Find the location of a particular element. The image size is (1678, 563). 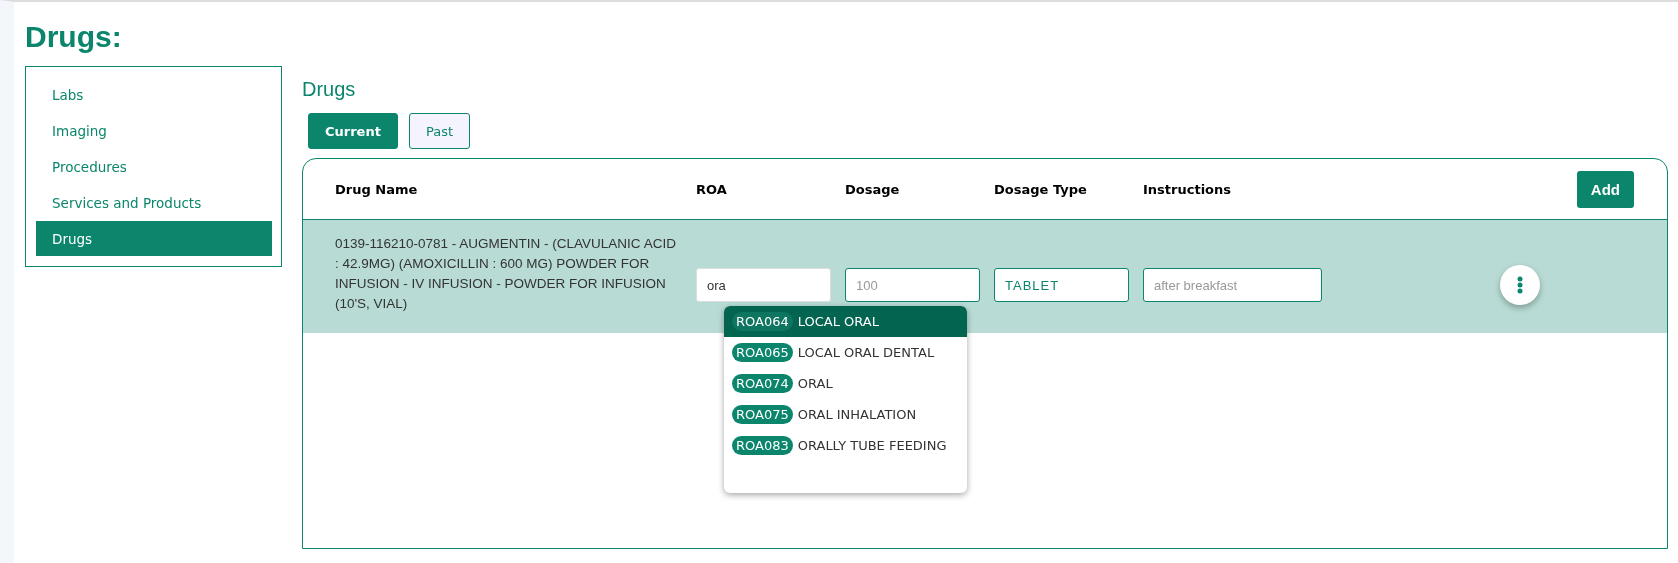

code-badge: ROA064 is located at coordinates (762, 321).